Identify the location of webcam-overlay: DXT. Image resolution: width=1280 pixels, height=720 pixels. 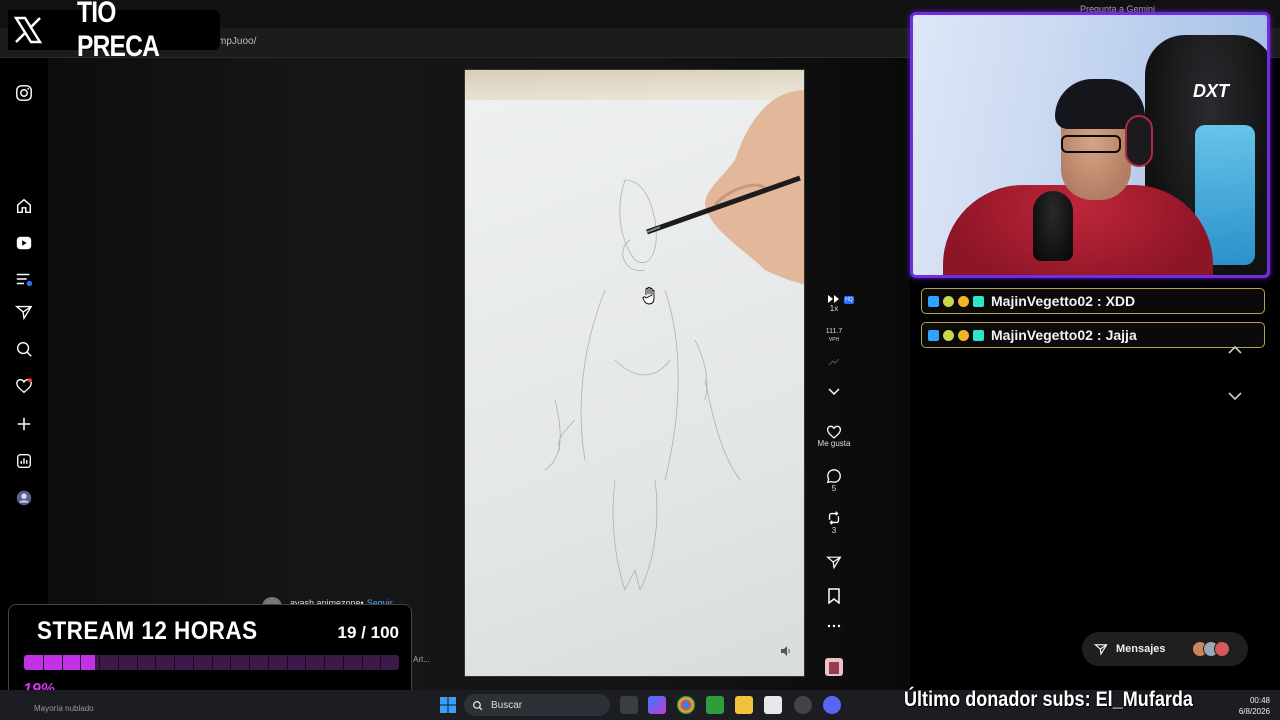
(1090, 145).